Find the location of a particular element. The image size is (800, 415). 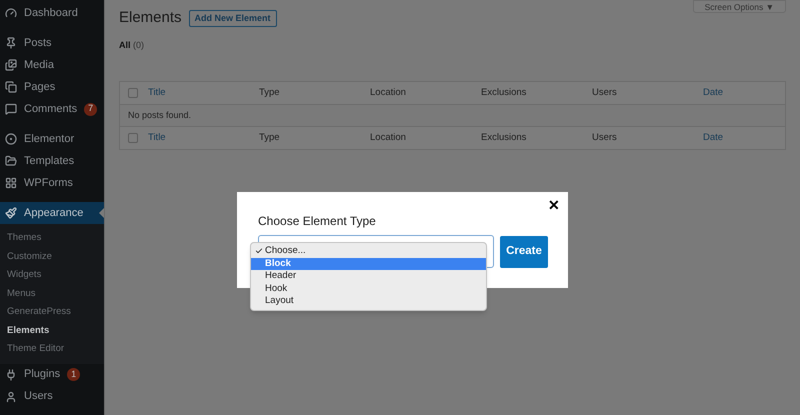

empty-message: No posts found. is located at coordinates (160, 115).